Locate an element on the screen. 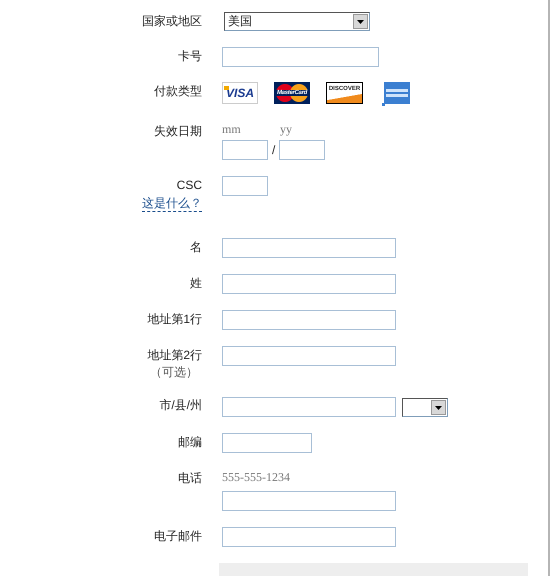 Image resolution: width=553 pixels, height=576 pixels. zip-field is located at coordinates (267, 443).